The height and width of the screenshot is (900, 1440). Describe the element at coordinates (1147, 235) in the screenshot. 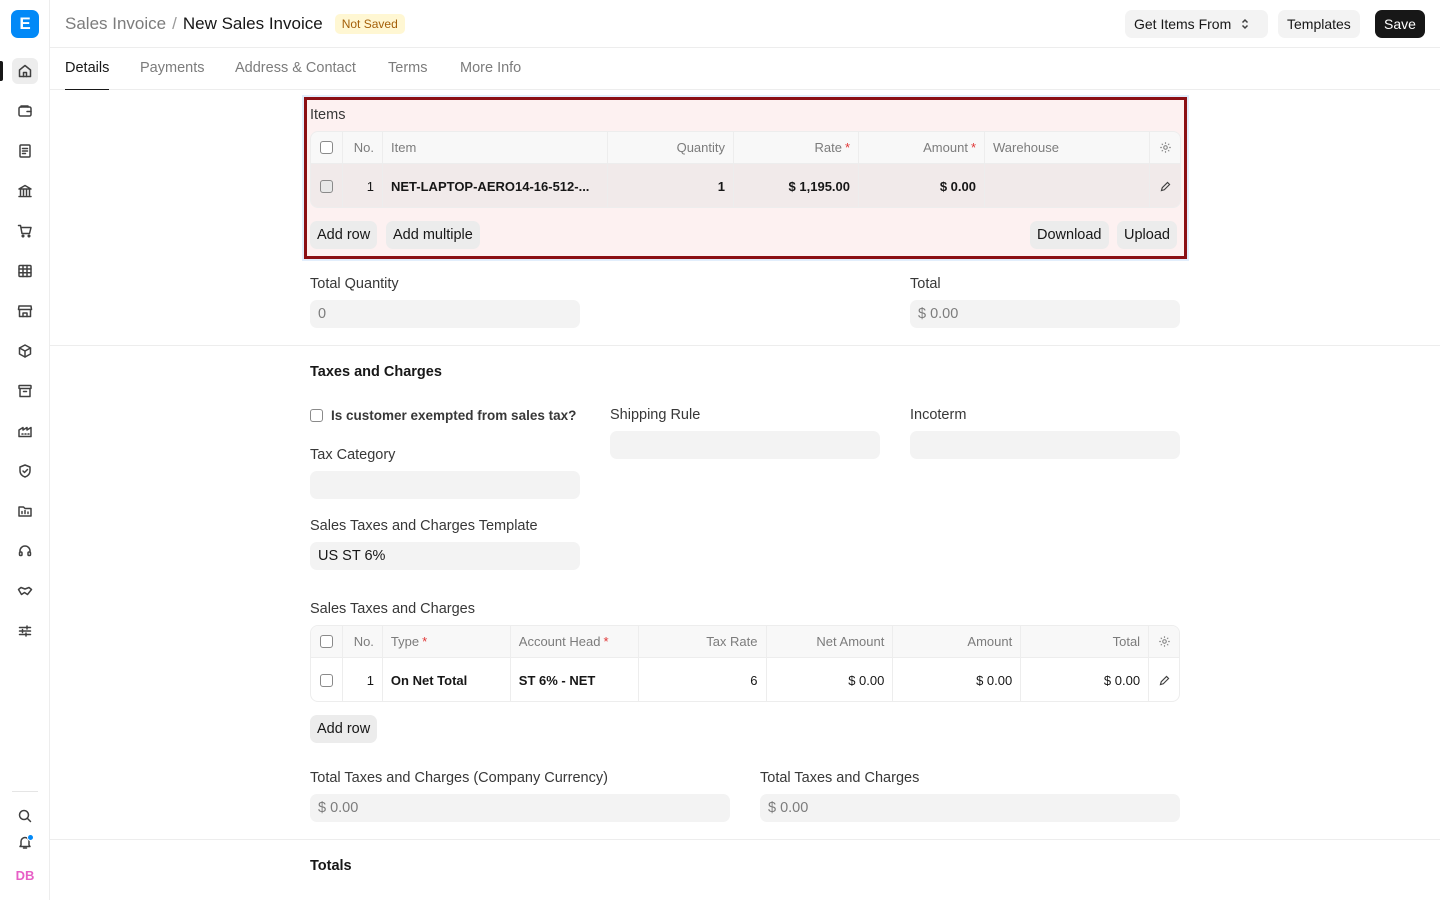

I see `upload-button: Upload` at that location.